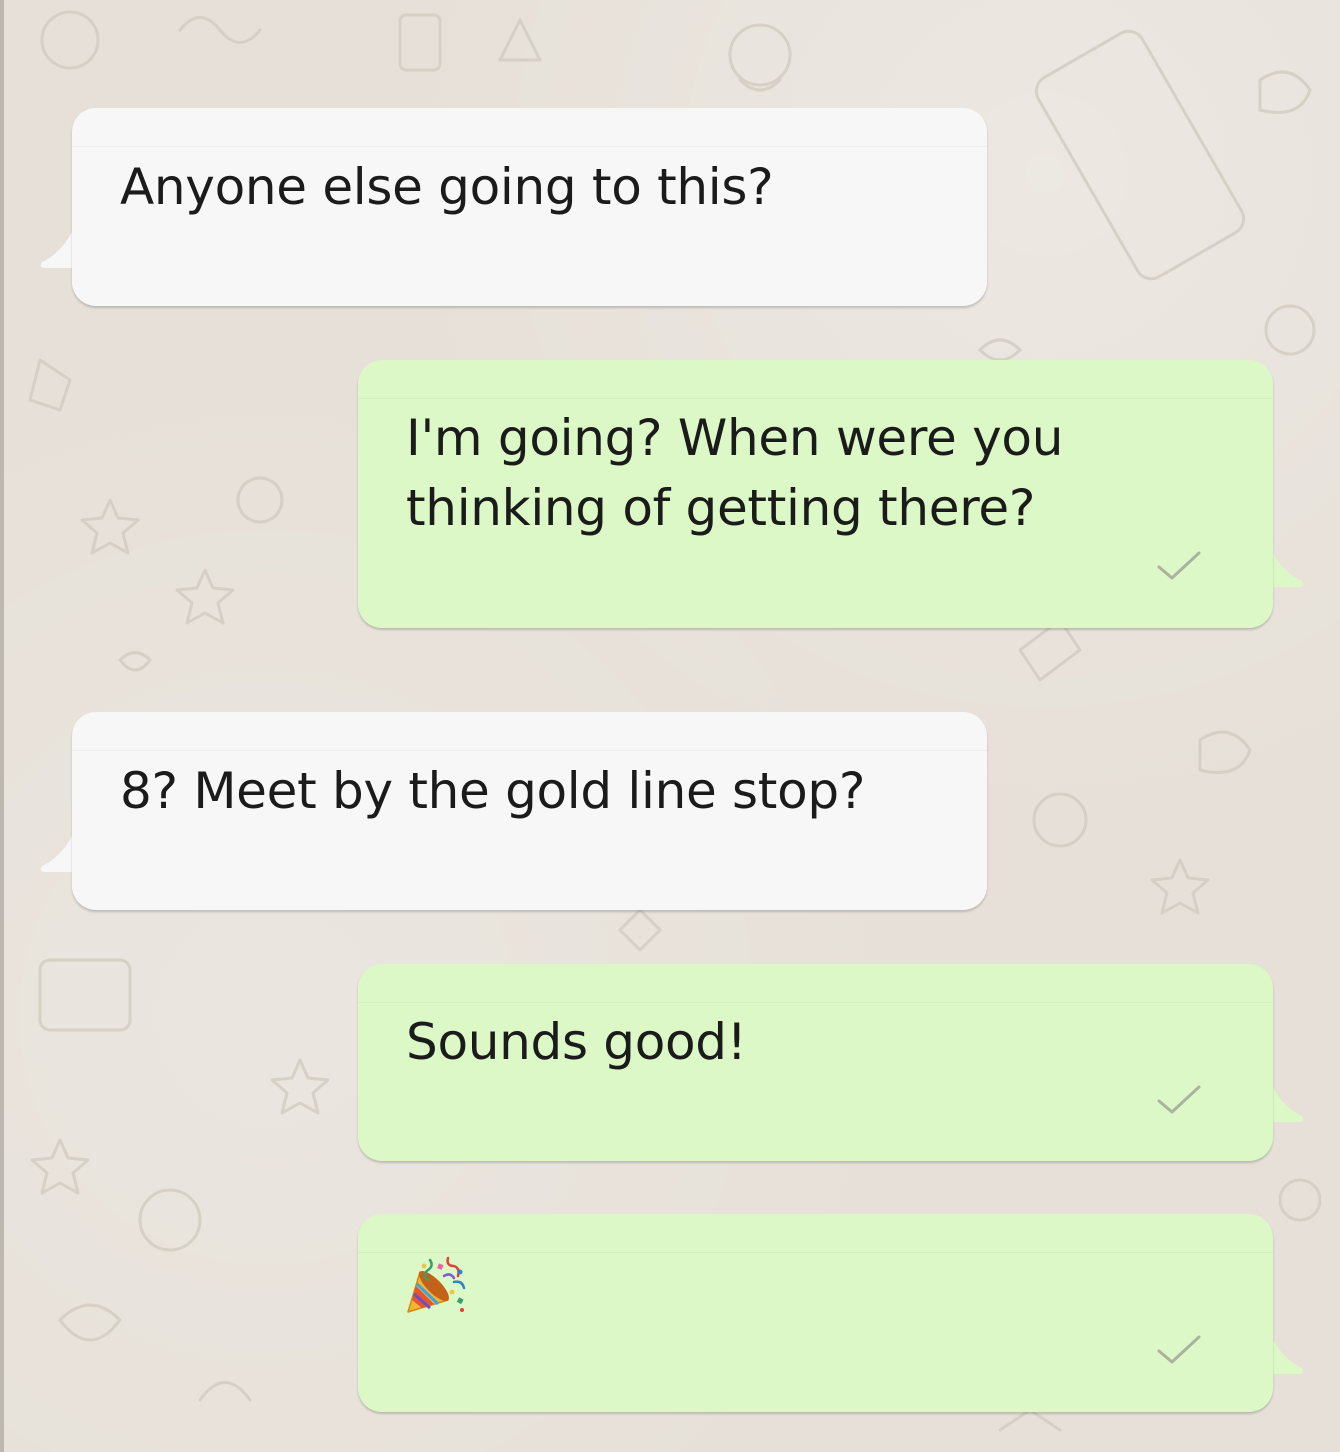  I want to click on party-popper-icon, so click(436, 1284).